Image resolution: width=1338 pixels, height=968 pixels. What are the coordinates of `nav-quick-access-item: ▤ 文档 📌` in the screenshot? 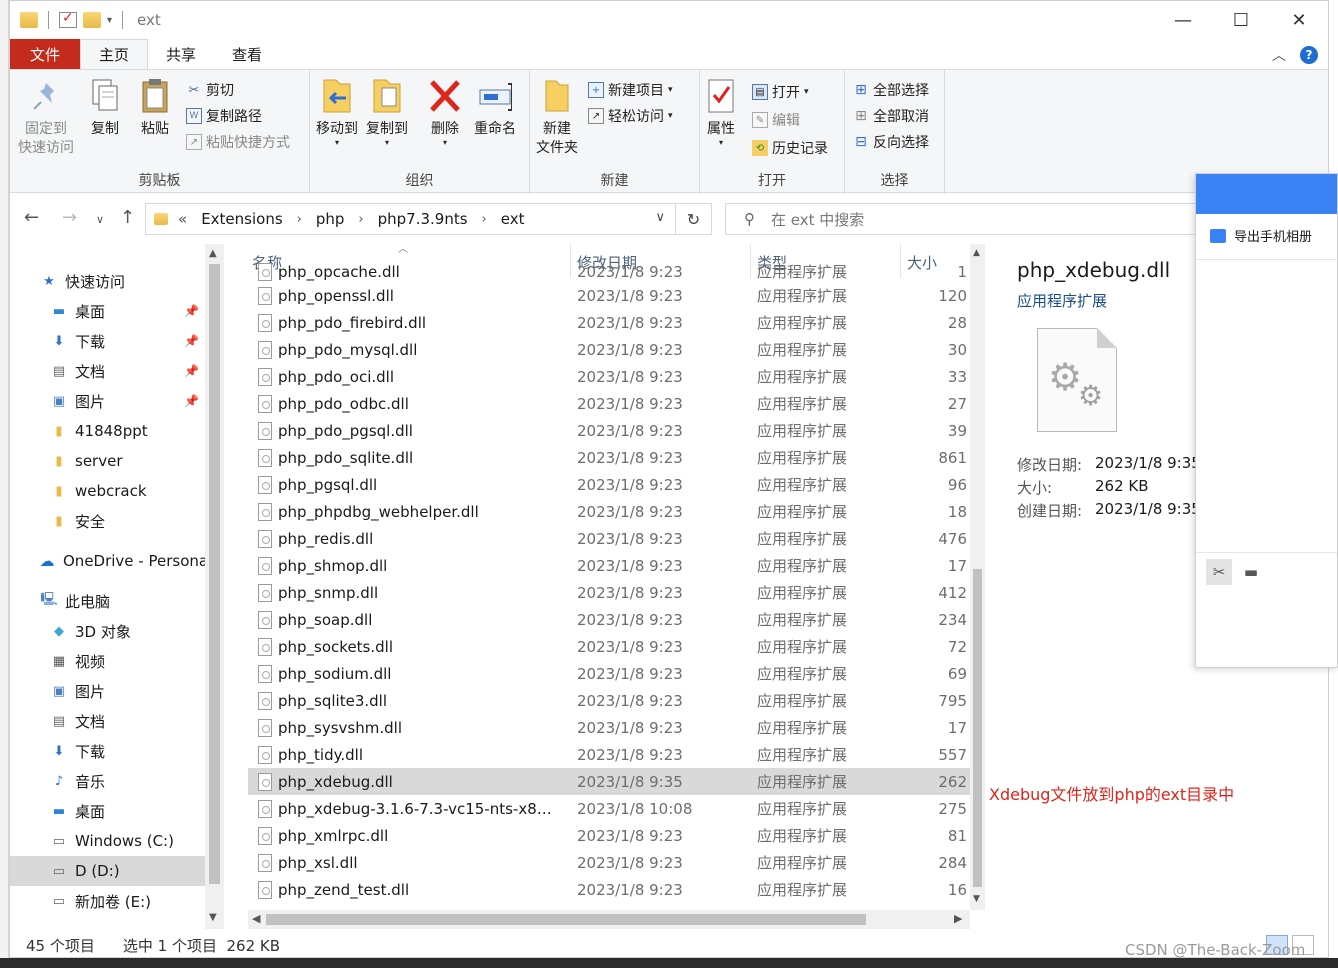 It's located at (127, 371).